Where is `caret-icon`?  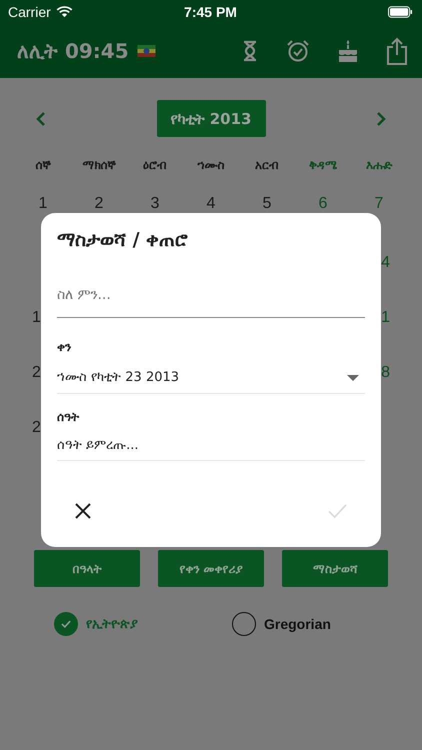 caret-icon is located at coordinates (353, 377).